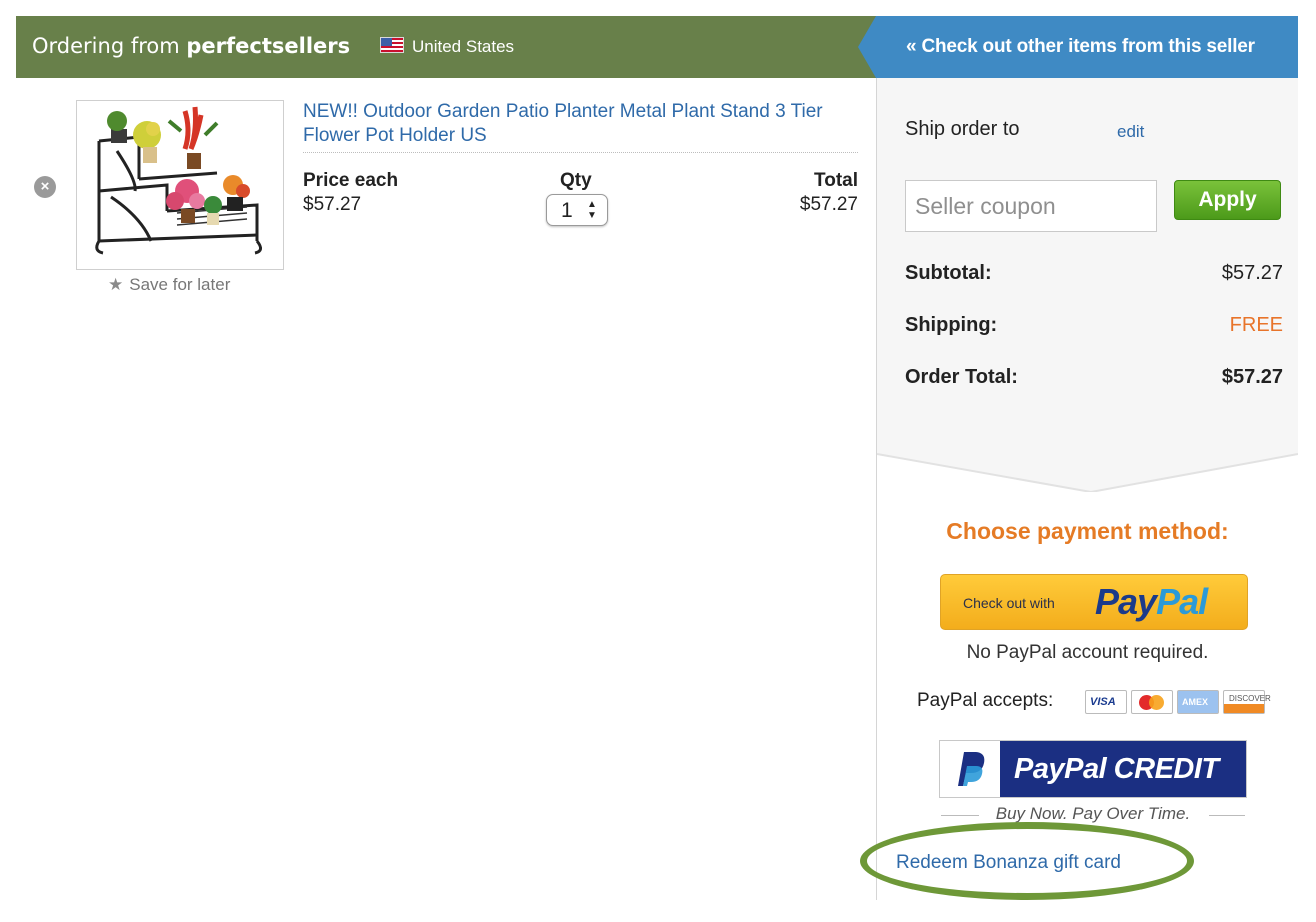 Image resolution: width=1316 pixels, height=922 pixels. Describe the element at coordinates (1126, 601) in the screenshot. I see `paypal-logo-pay: Pay` at that location.